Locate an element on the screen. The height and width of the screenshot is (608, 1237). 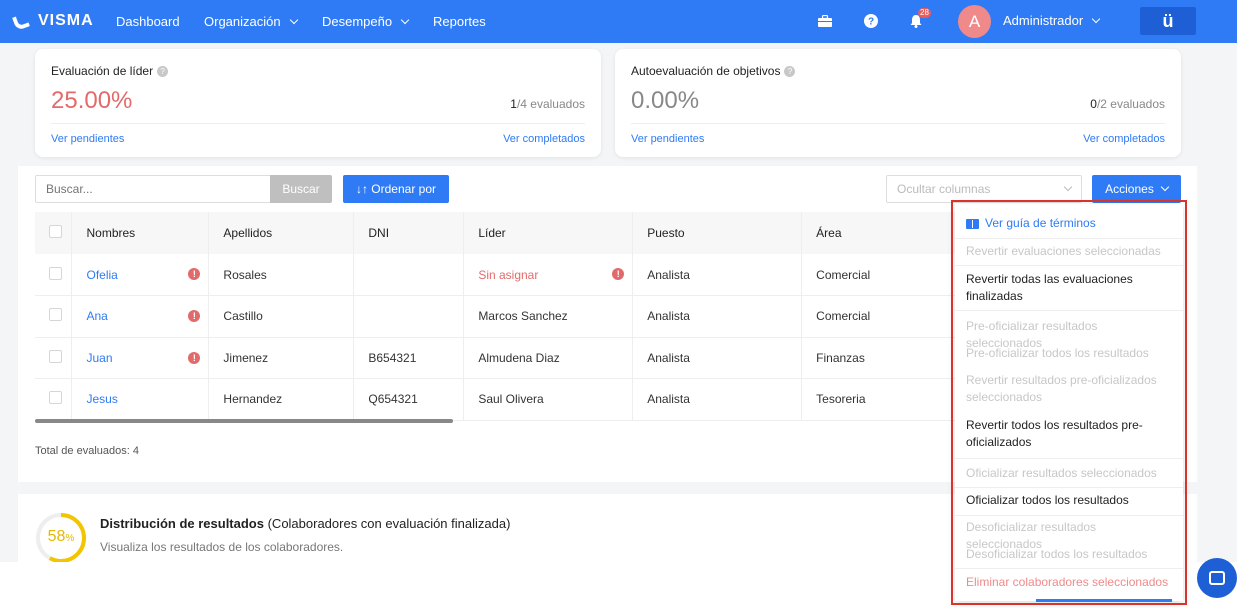
distribution-title-bold: Distribución de resultados is located at coordinates (182, 523).